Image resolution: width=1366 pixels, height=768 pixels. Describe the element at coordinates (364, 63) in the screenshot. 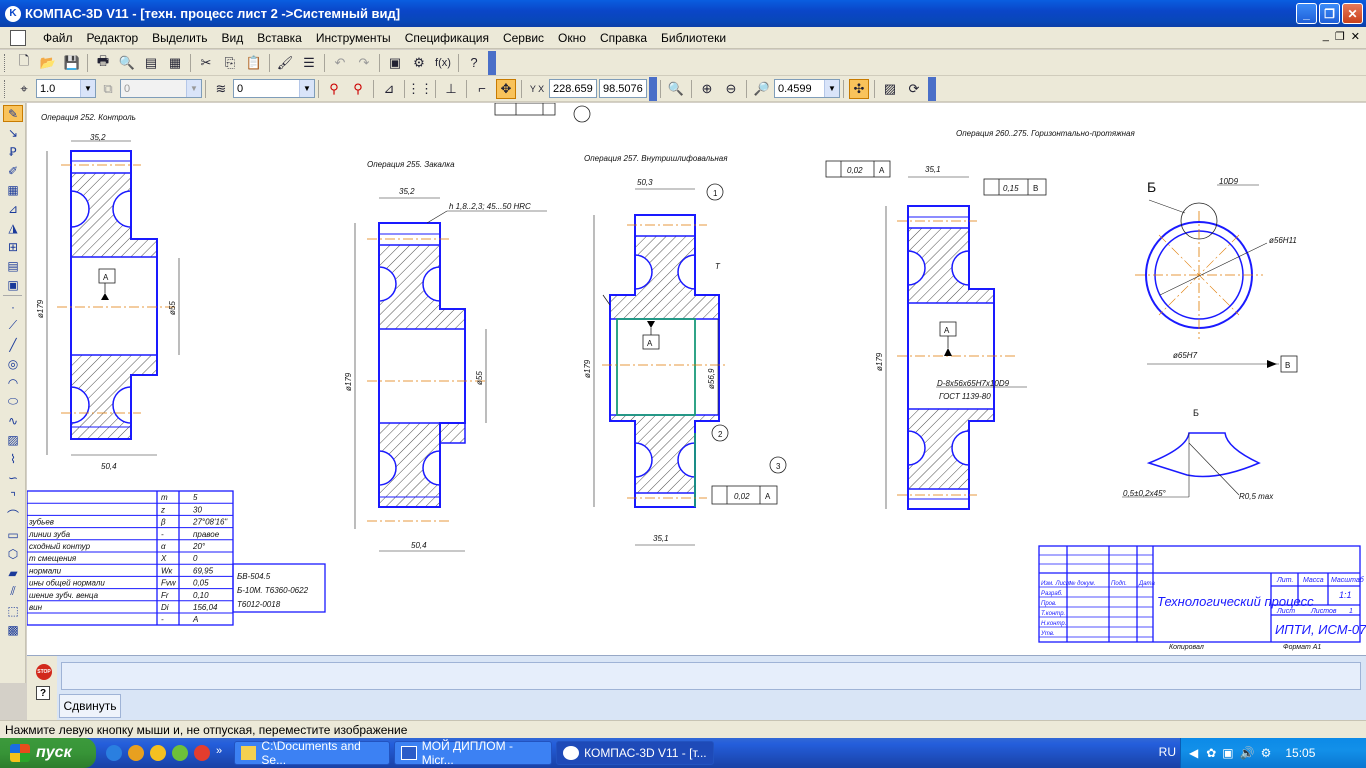

I see `redo-icon: ↷` at that location.